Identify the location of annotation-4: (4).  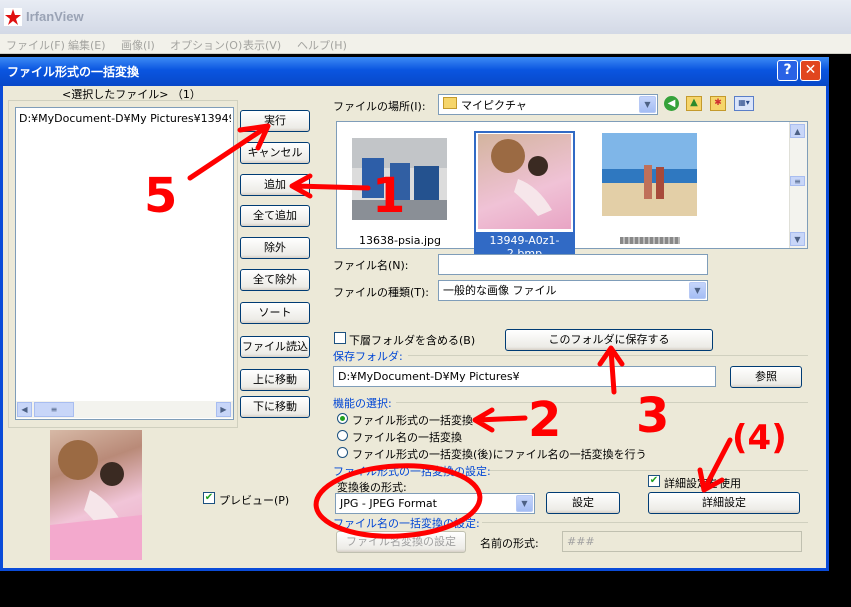
(759, 438).